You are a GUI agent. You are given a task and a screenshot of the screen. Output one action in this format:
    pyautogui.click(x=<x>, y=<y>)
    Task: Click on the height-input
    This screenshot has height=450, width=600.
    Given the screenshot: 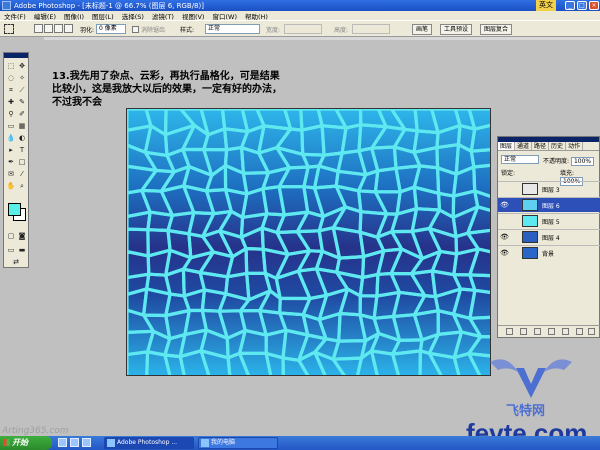 What is the action you would take?
    pyautogui.click(x=371, y=29)
    